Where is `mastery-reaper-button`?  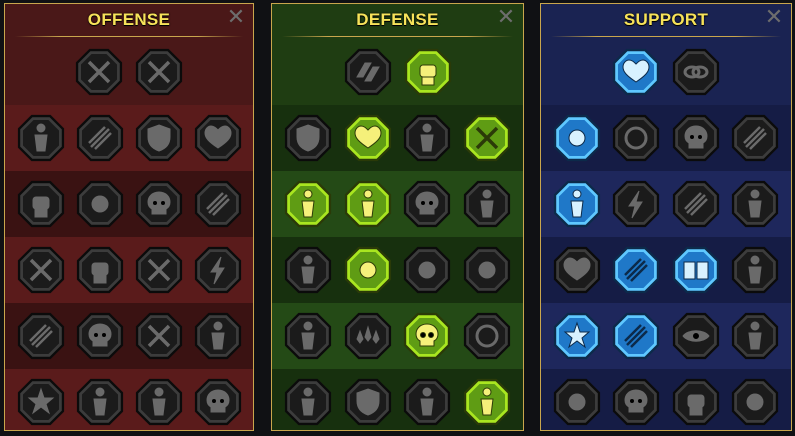
mastery-reaper-button is located at coordinates (218, 204).